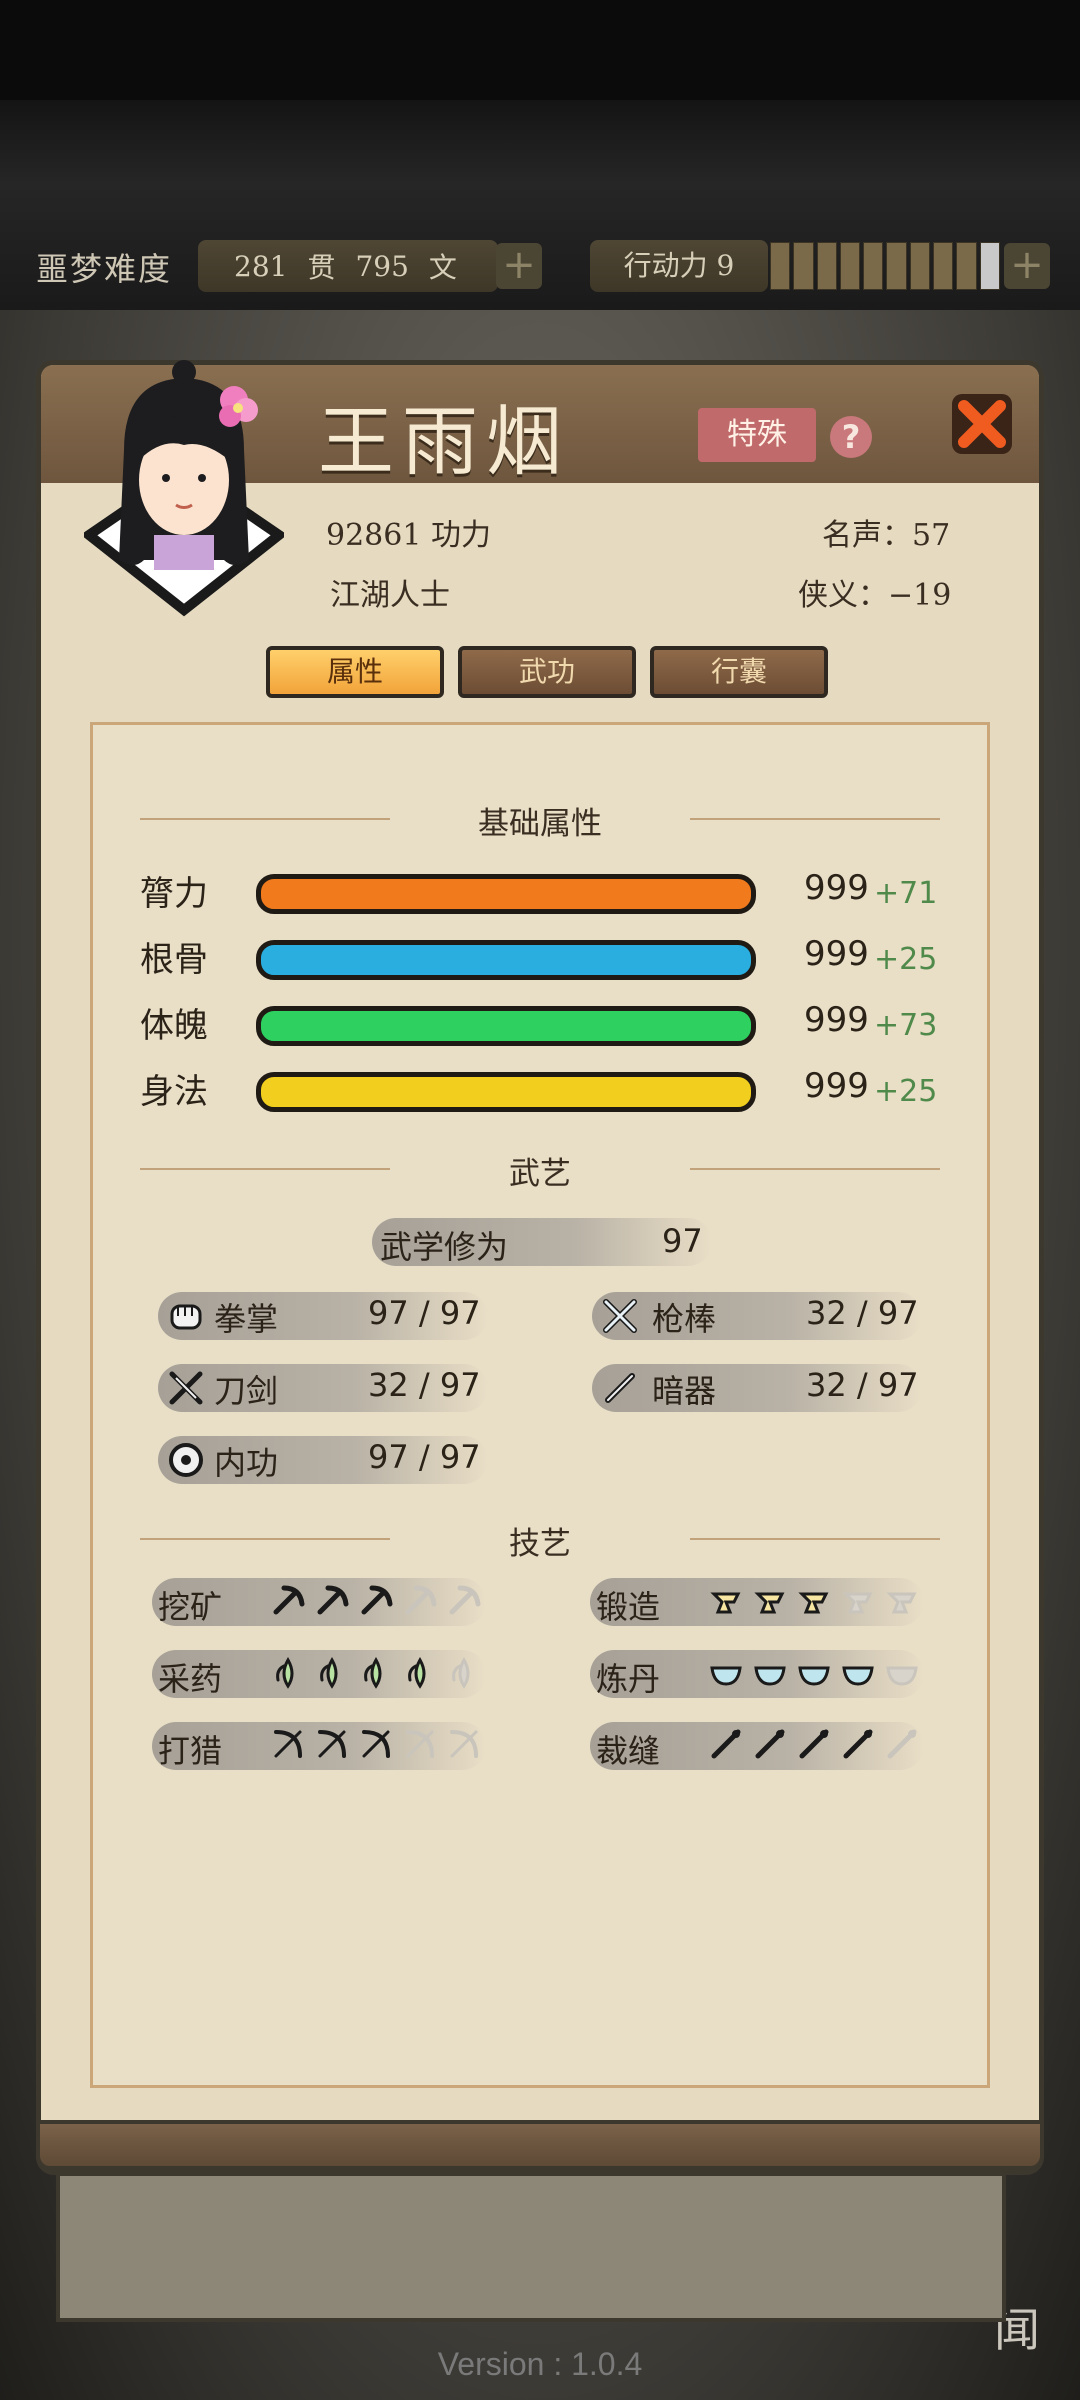 This screenshot has width=1080, height=2400. Describe the element at coordinates (684, 1391) in the screenshot. I see `skill-label: 暗器` at that location.